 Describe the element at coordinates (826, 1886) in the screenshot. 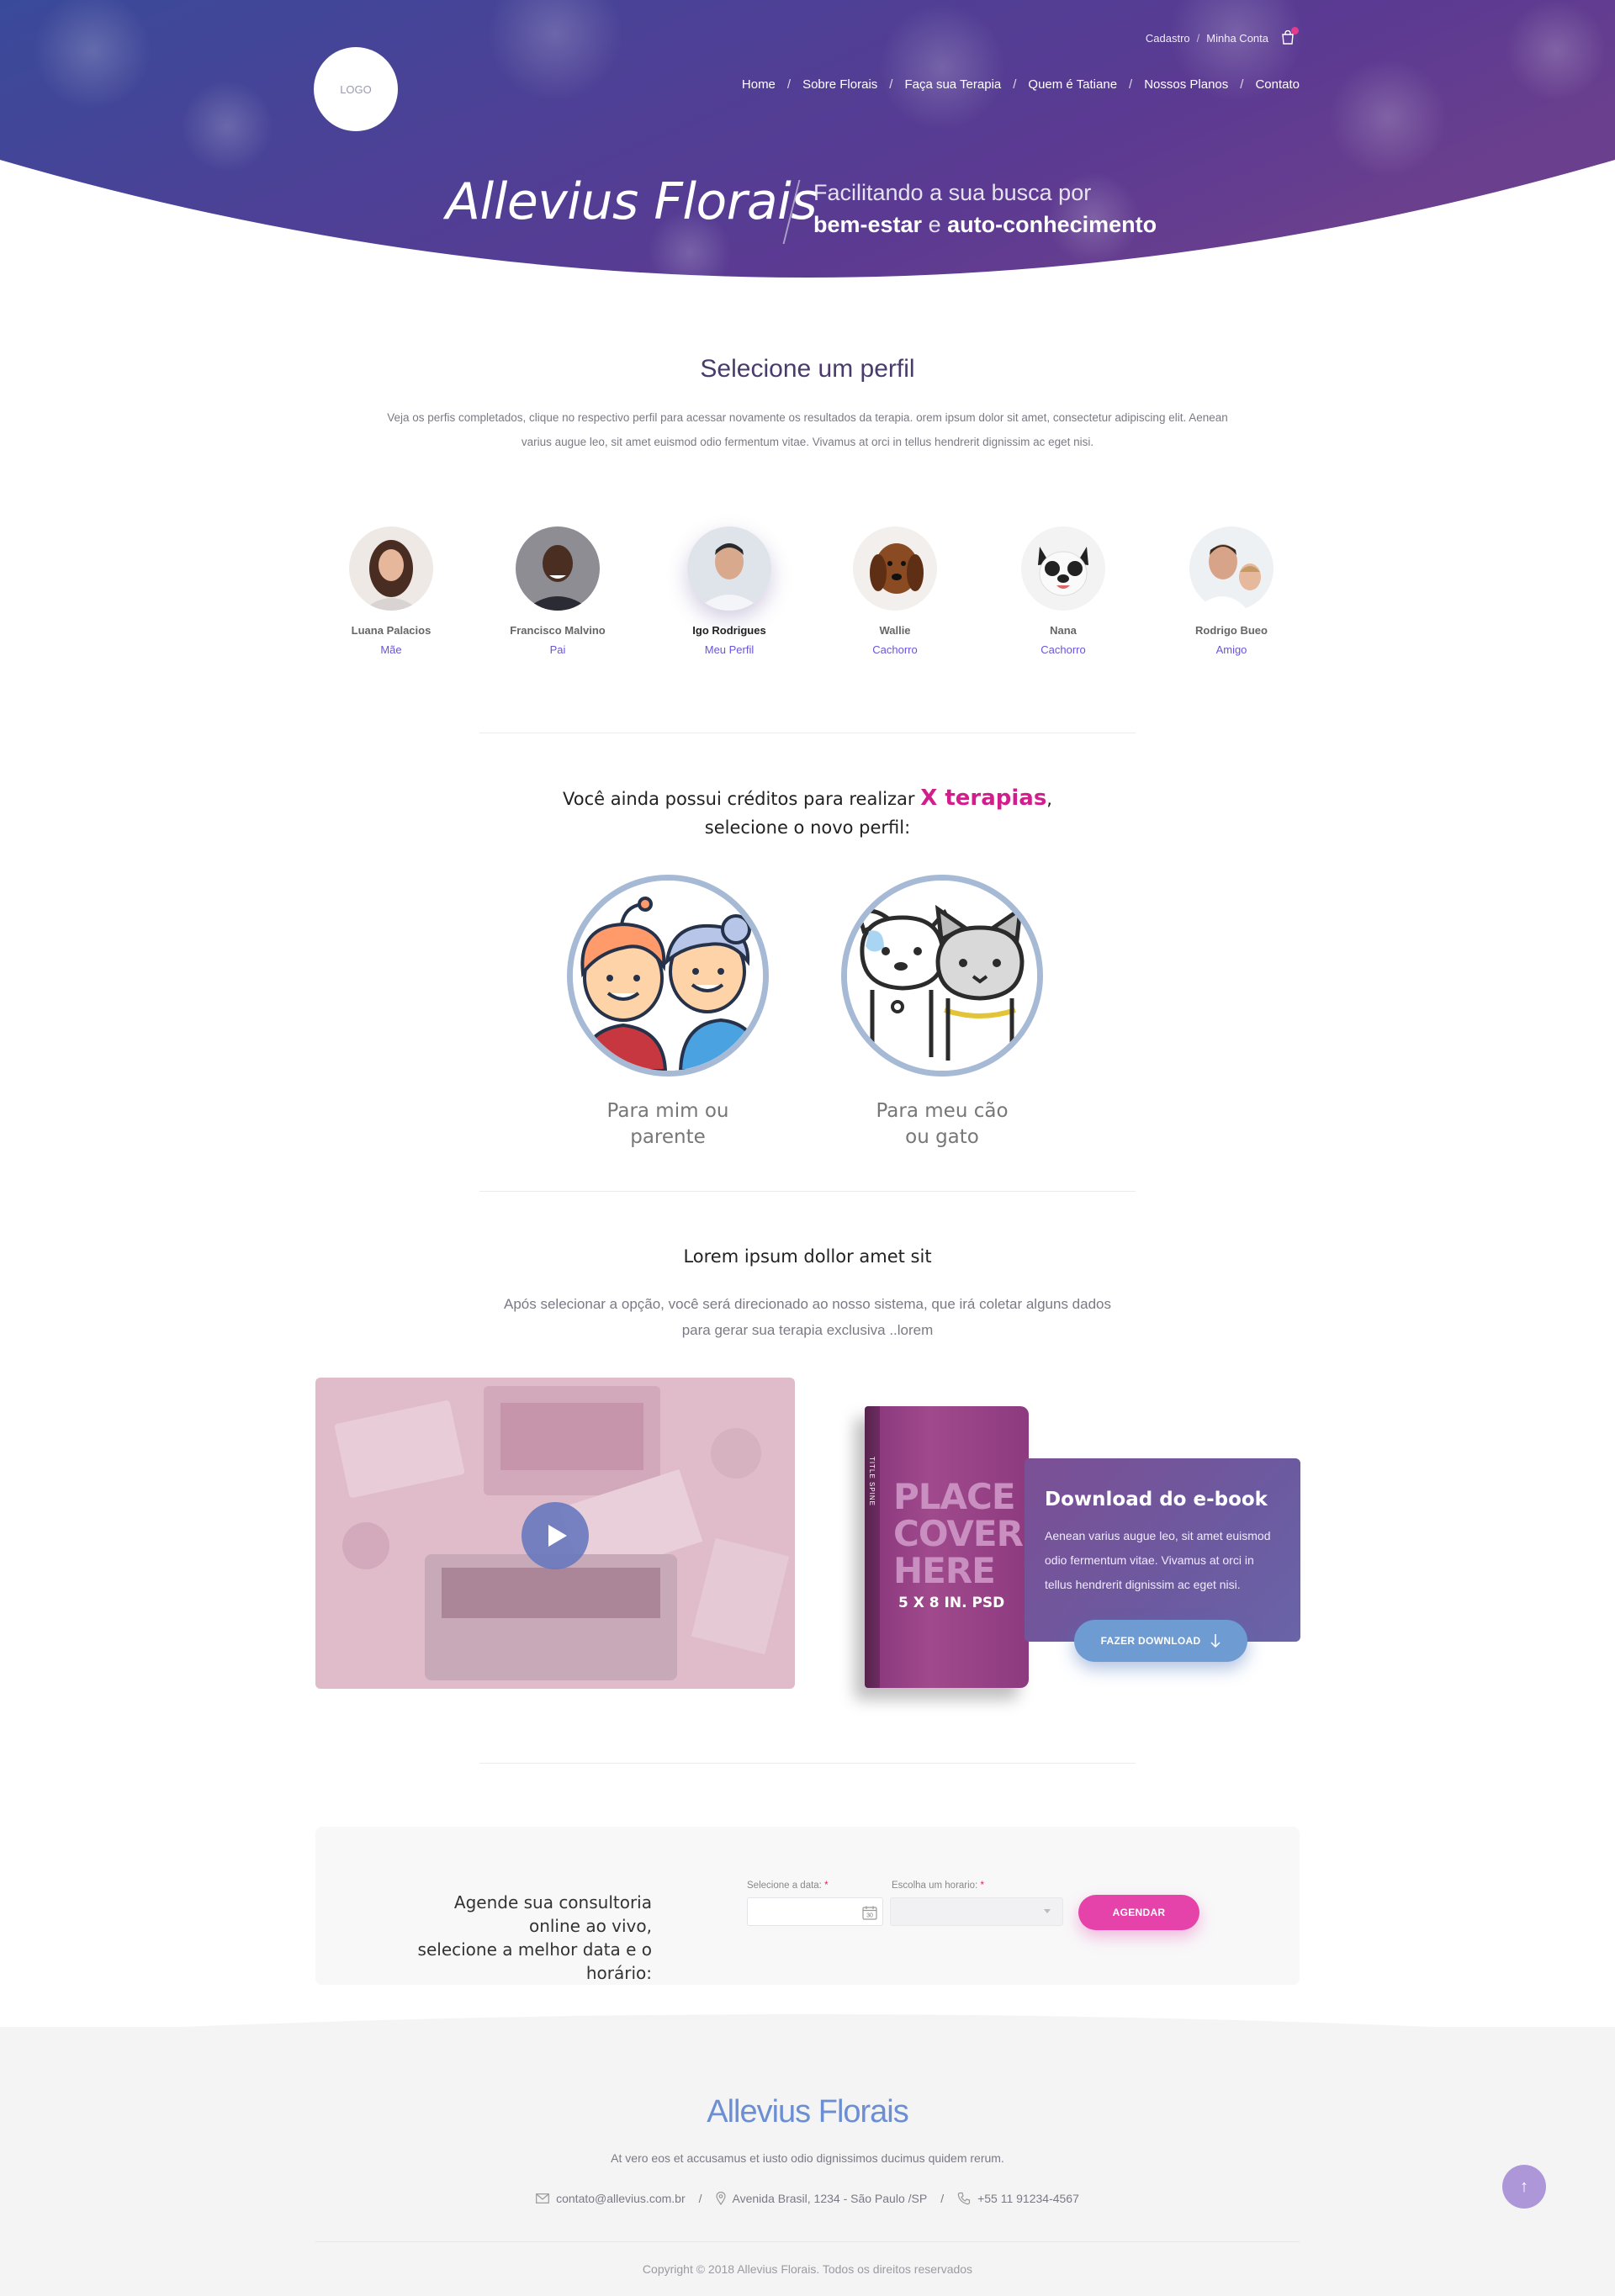

I see `required-mark: *` at that location.